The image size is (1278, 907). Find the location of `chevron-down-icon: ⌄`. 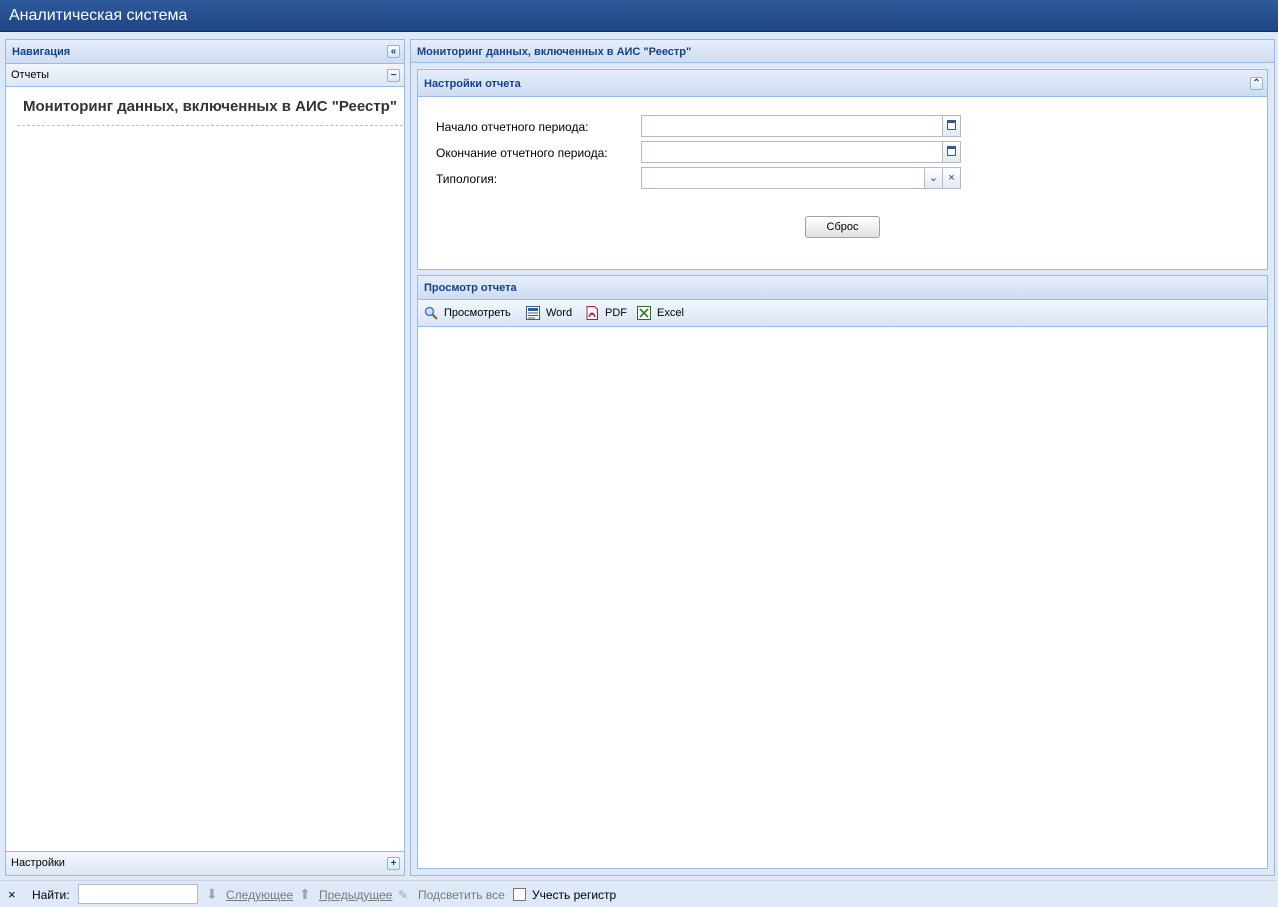

chevron-down-icon: ⌄ is located at coordinates (933, 178).